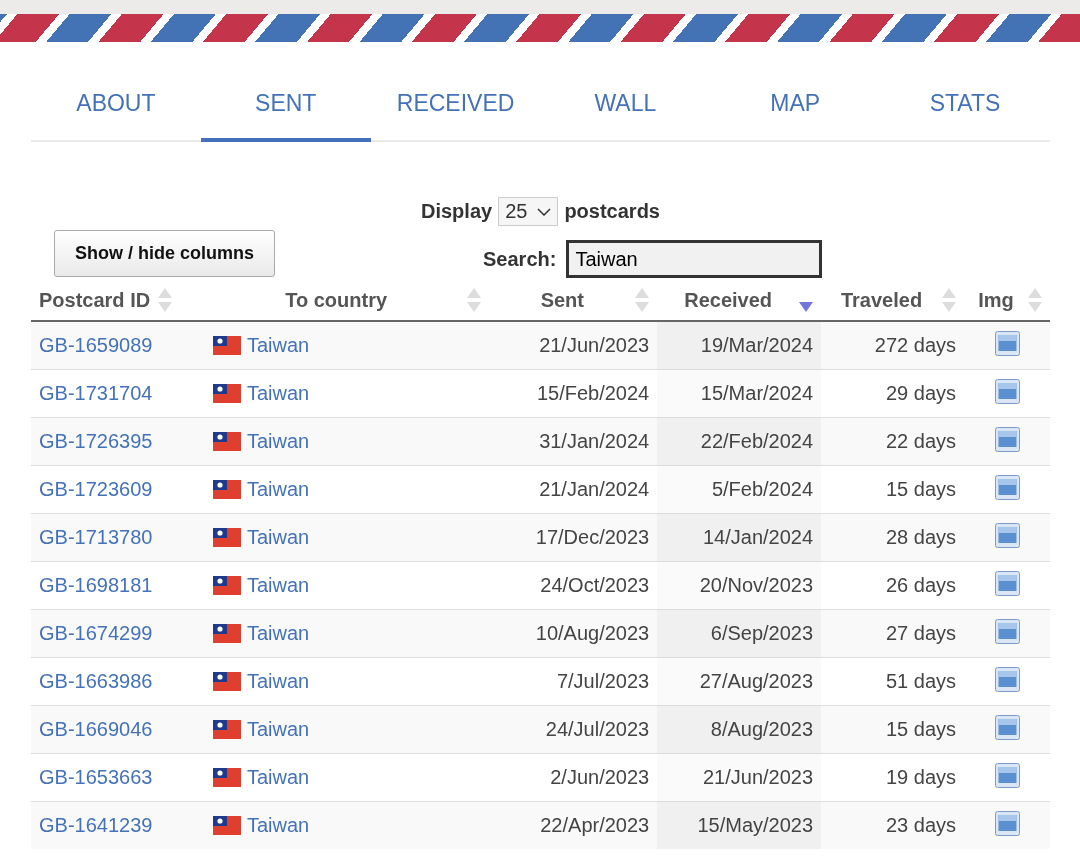 The width and height of the screenshot is (1080, 864). I want to click on sent-date: 24/Oct/2023, so click(595, 585).